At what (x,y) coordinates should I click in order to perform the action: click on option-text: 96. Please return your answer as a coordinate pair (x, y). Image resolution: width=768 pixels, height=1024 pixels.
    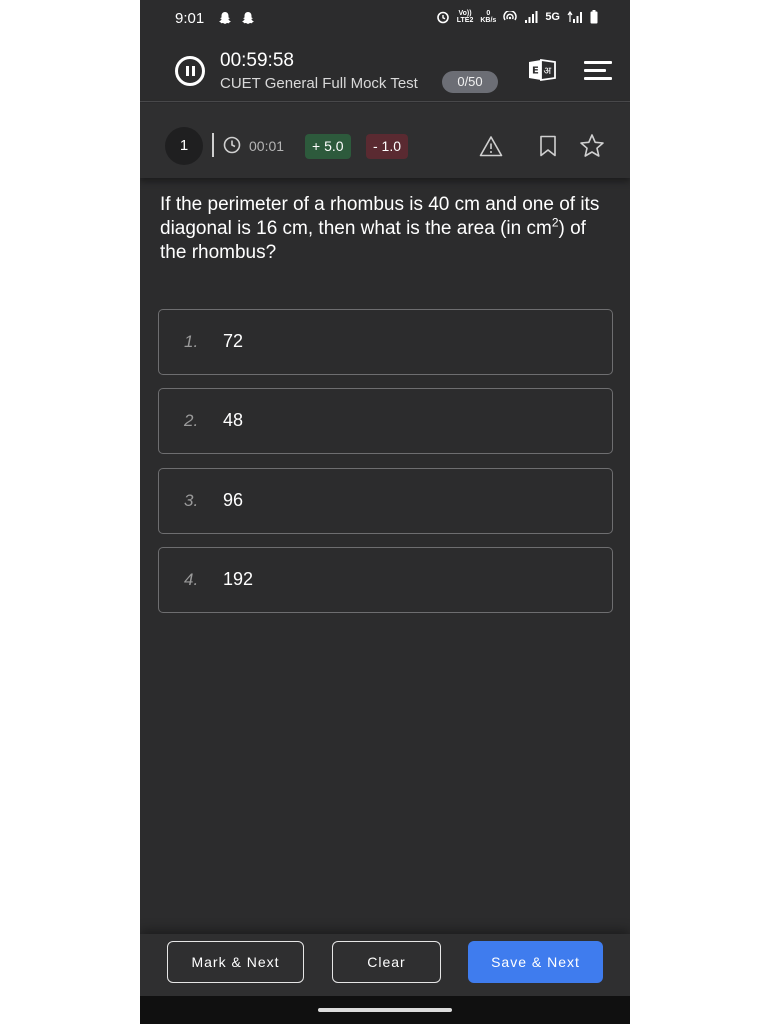
    Looking at the image, I should click on (233, 500).